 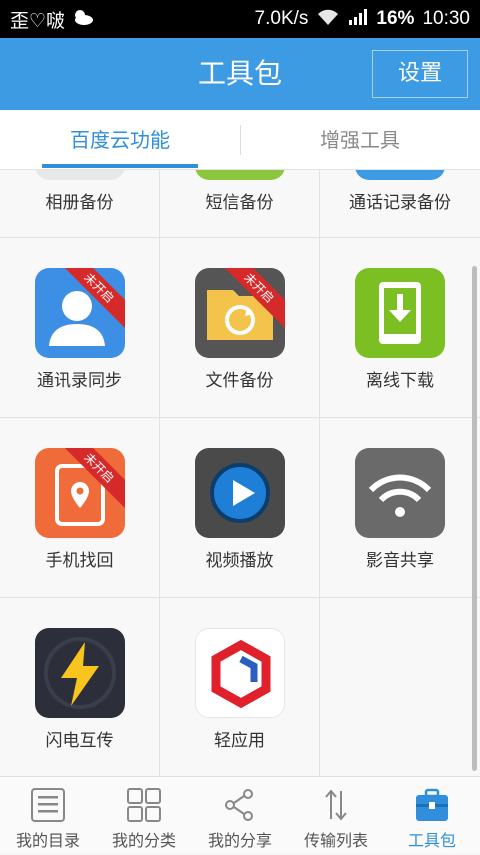 What do you see at coordinates (239, 741) in the screenshot?
I see `tool-label: 轻应用` at bounding box center [239, 741].